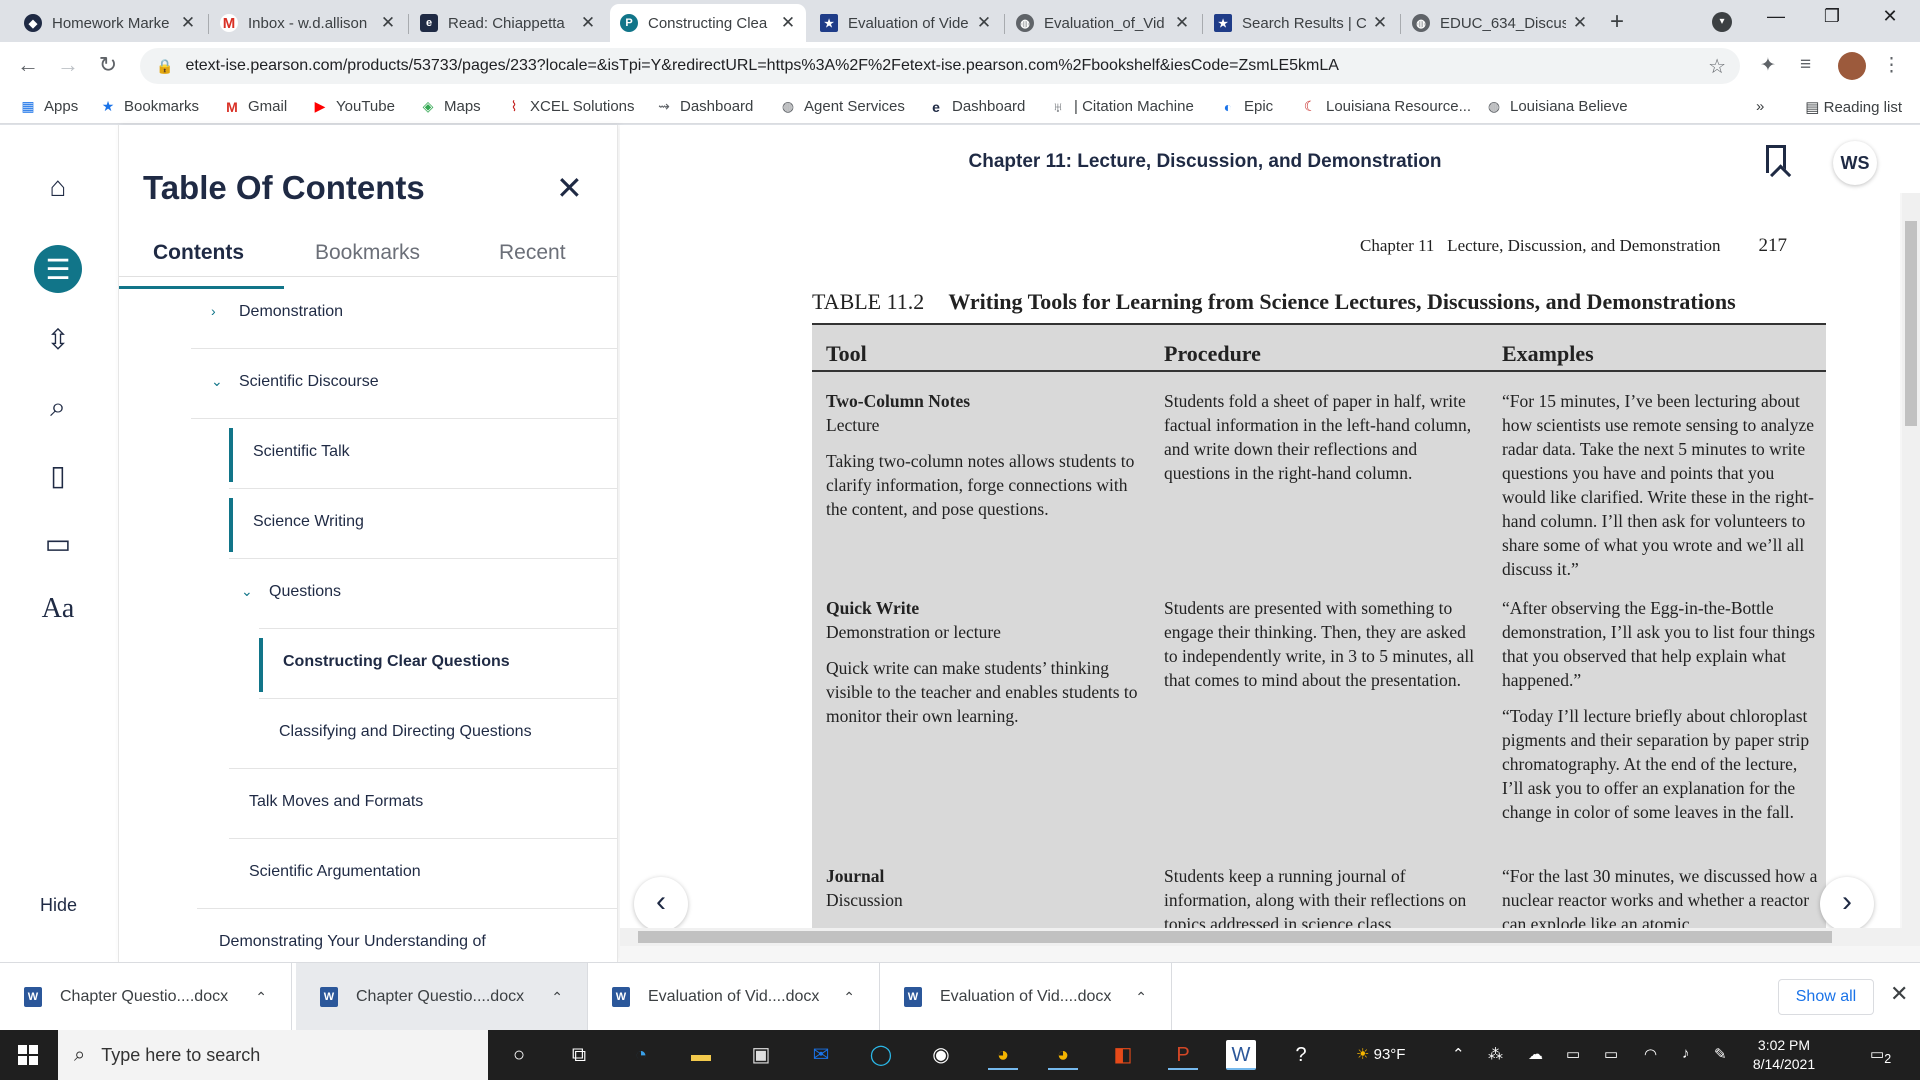 The height and width of the screenshot is (1080, 1920). Describe the element at coordinates (353, 106) in the screenshot. I see `bookmark-youtube: ▶ YouTube` at that location.